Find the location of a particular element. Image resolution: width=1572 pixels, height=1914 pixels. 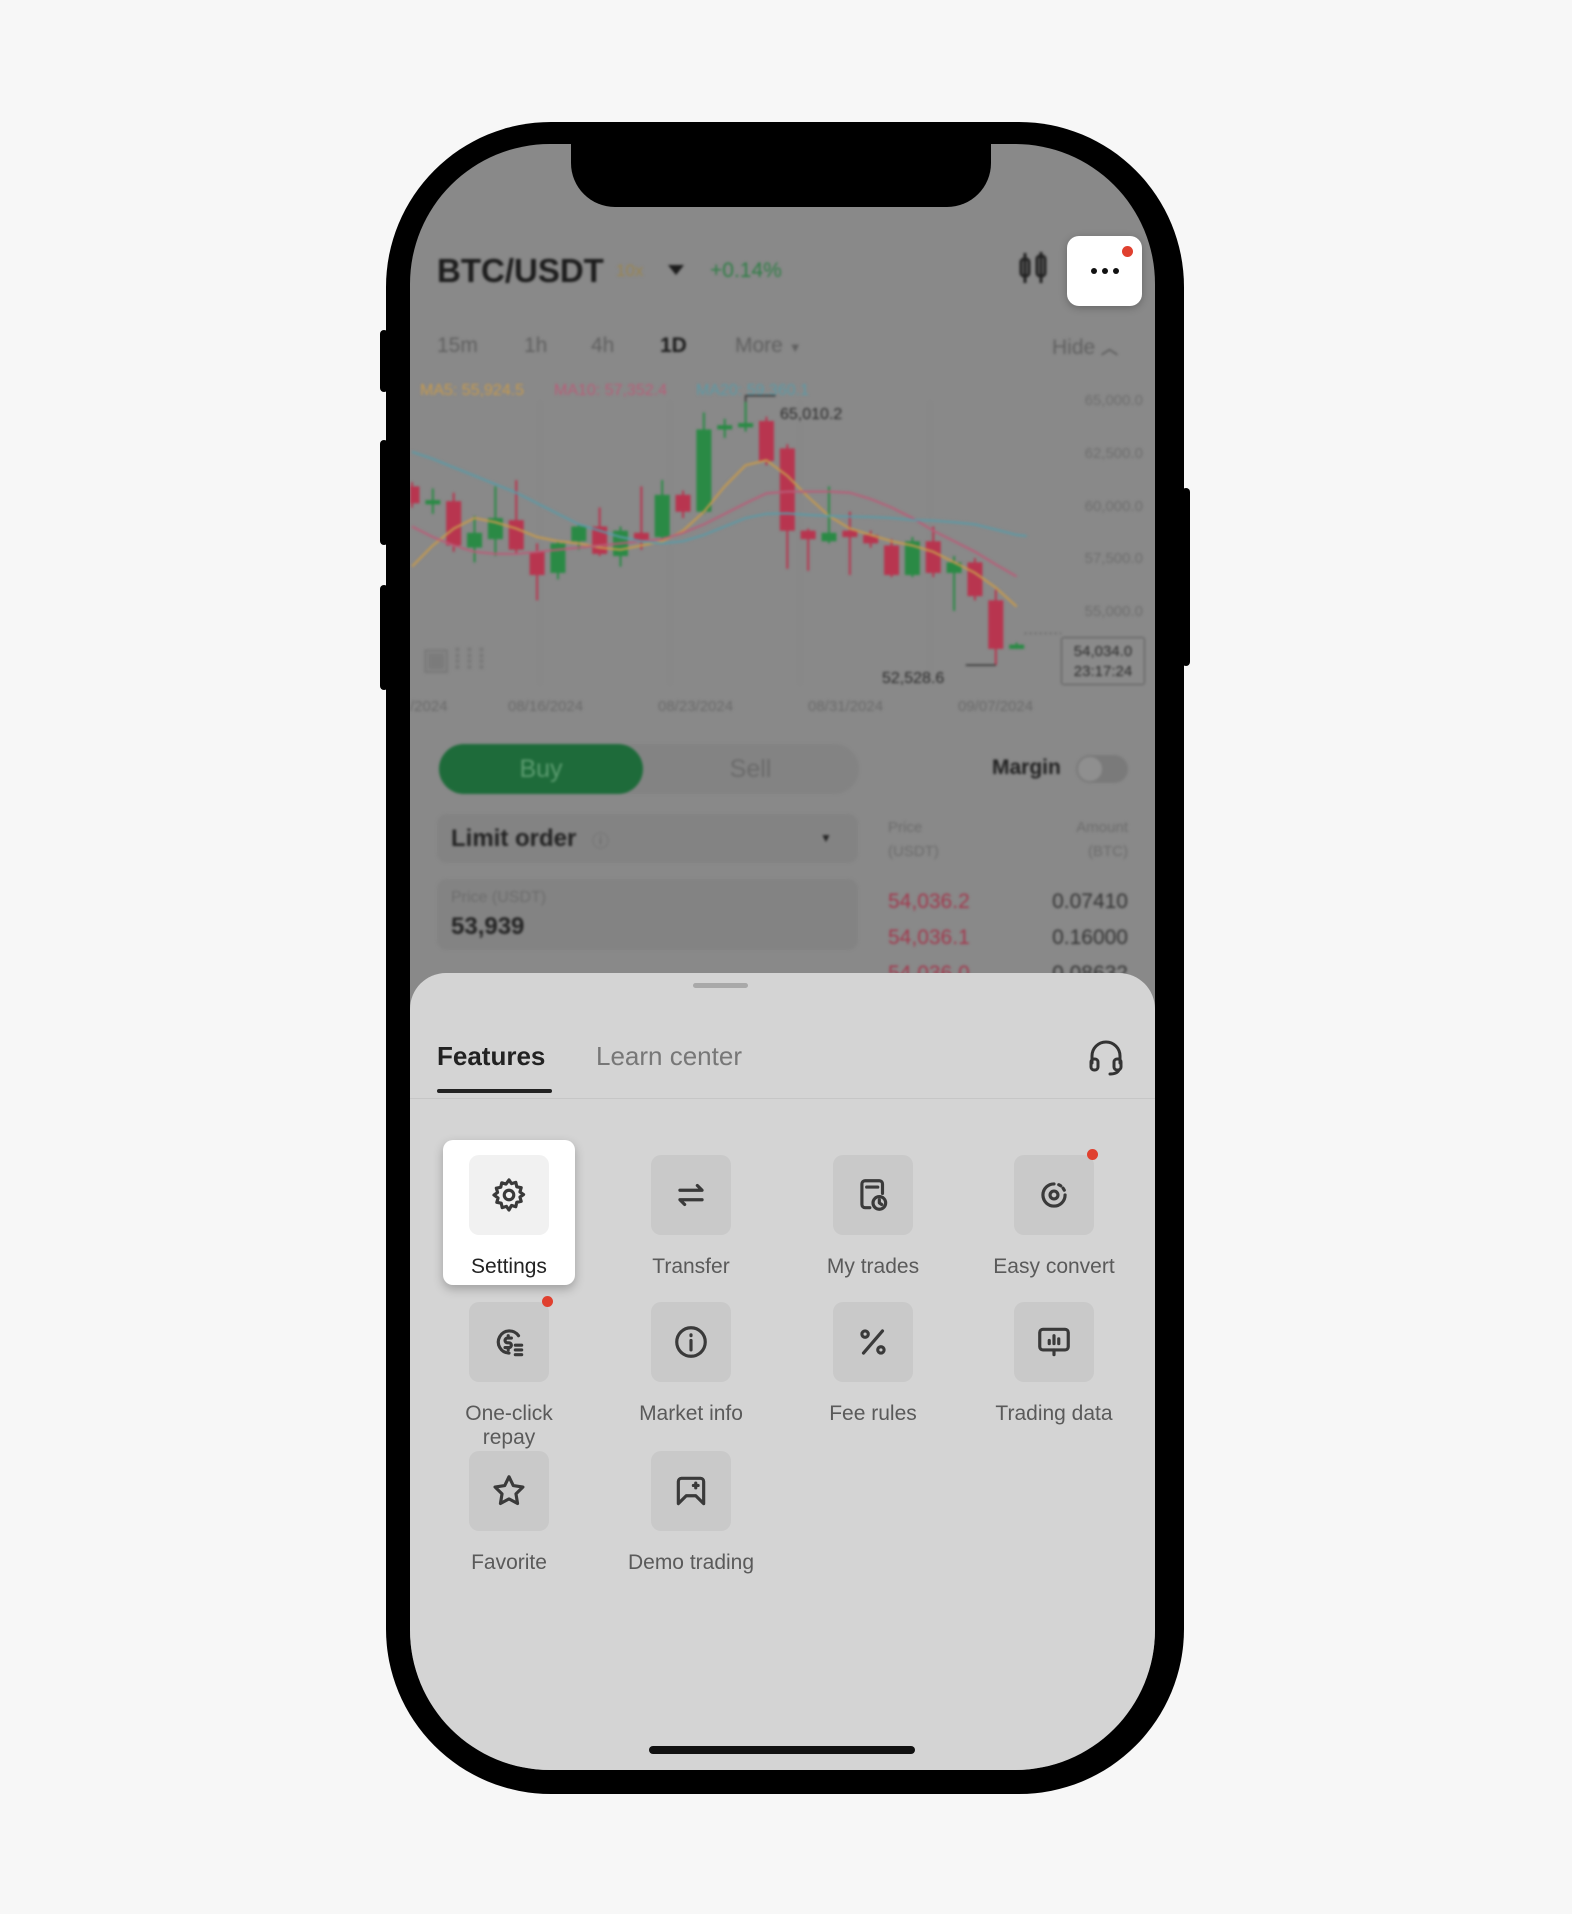

ask-price: 54,036.1 is located at coordinates (929, 938).